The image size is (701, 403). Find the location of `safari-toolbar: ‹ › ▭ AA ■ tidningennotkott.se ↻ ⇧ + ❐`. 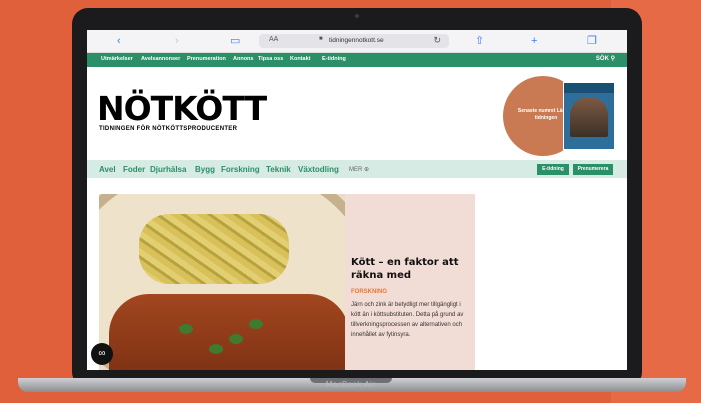

safari-toolbar: ‹ › ▭ AA ■ tidningennotkott.se ↻ ⇧ + ❐ is located at coordinates (357, 41).